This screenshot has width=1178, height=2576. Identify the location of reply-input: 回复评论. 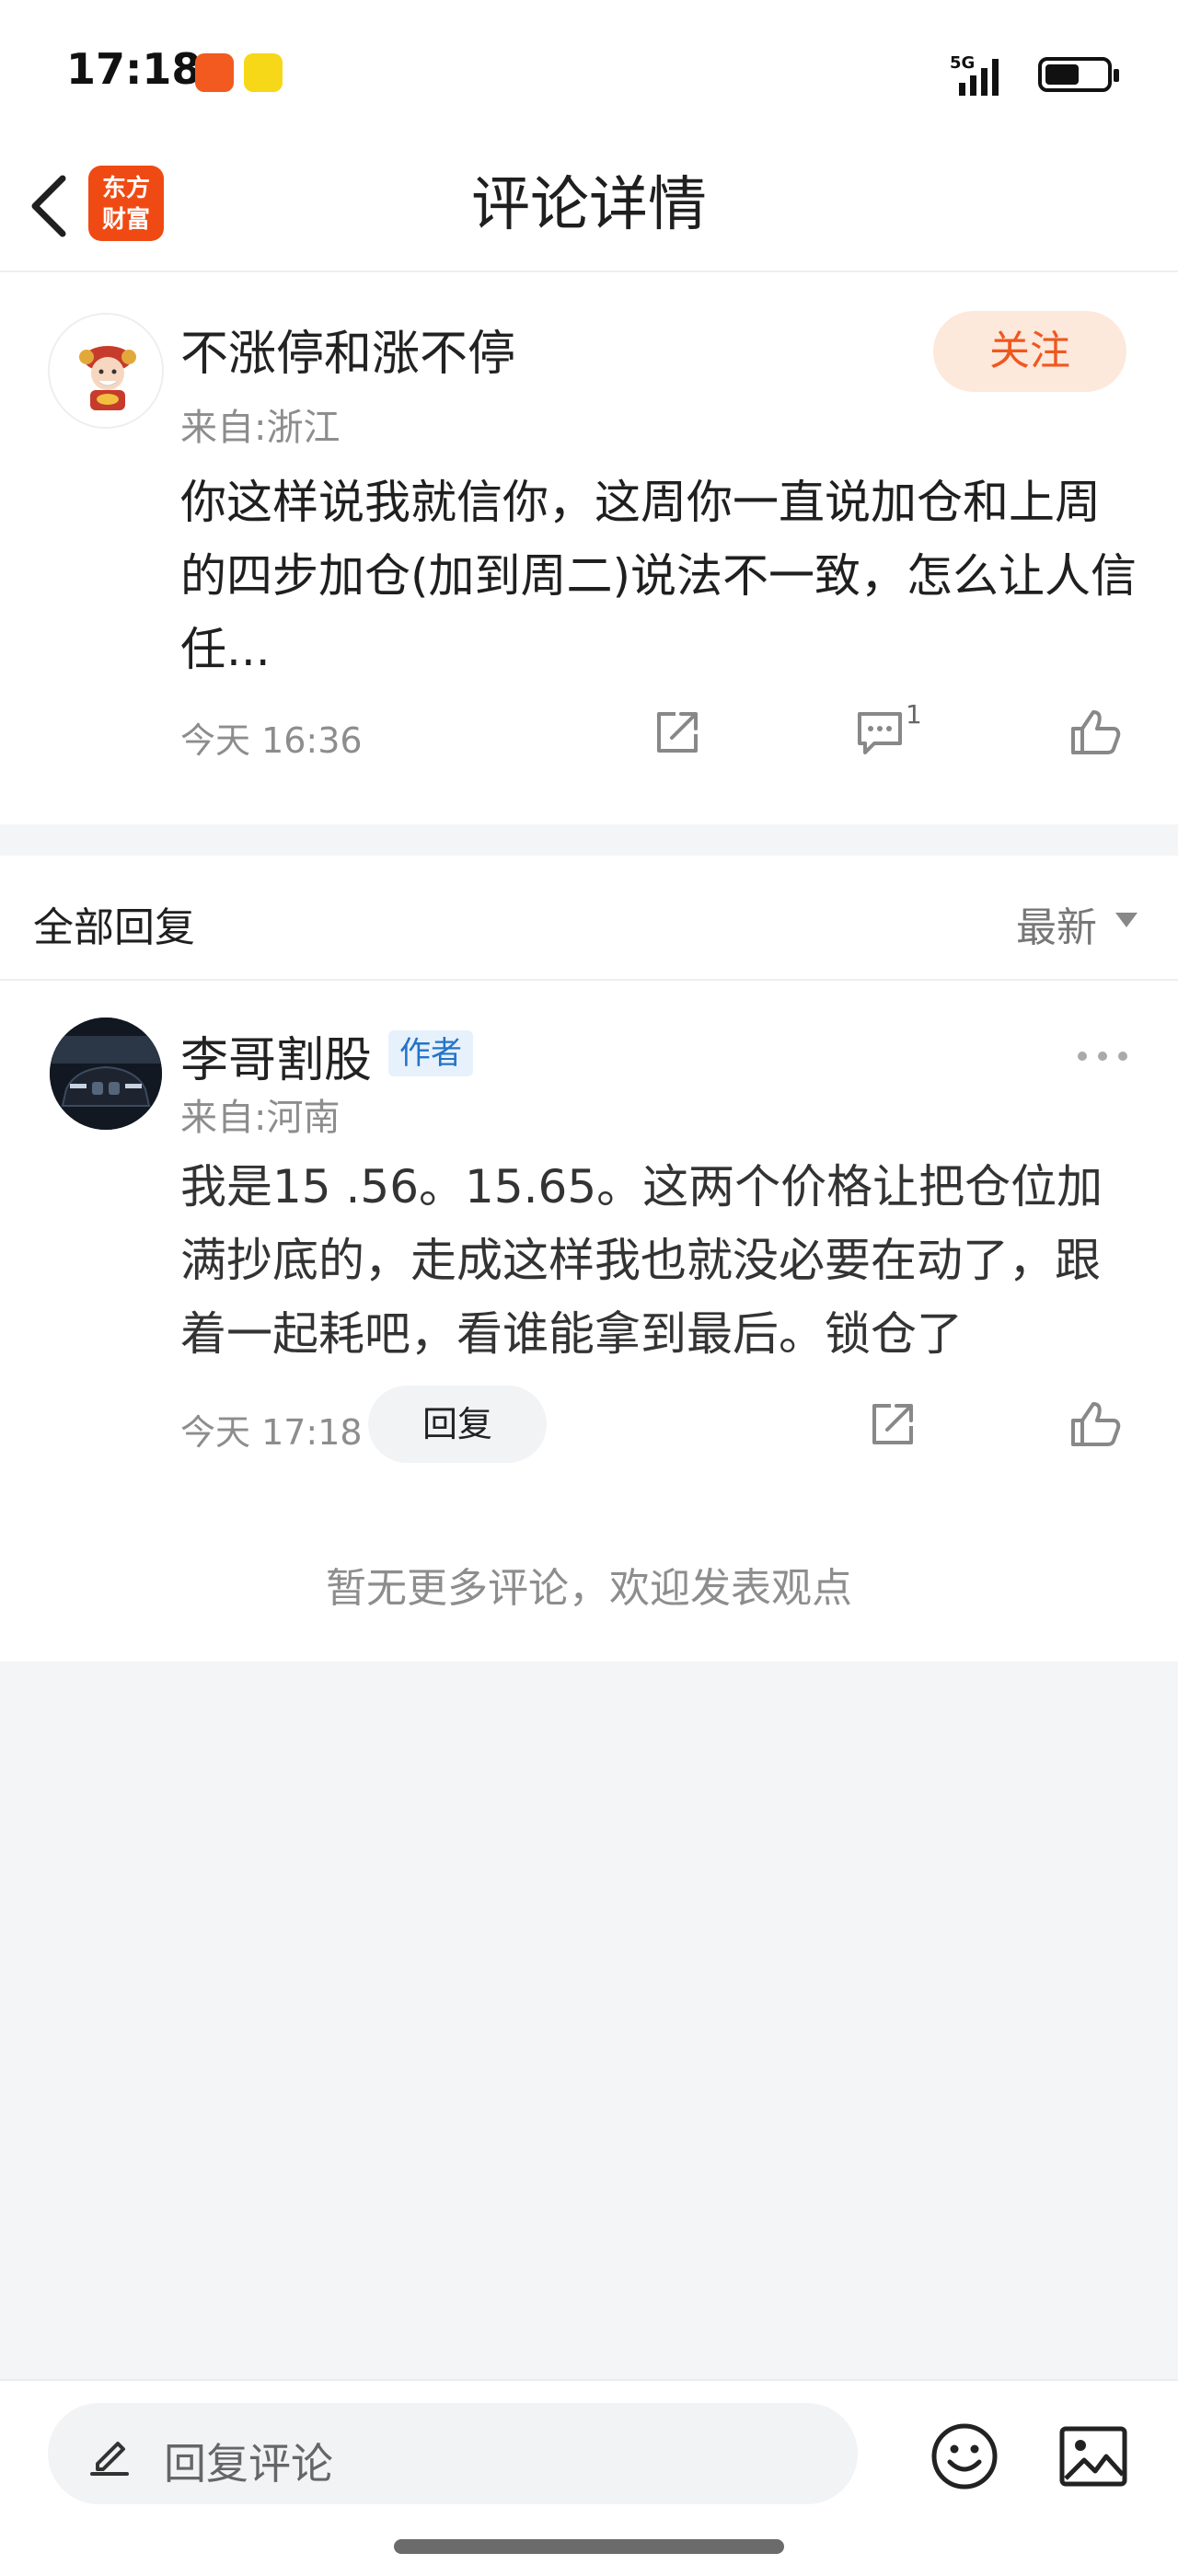
(453, 2453).